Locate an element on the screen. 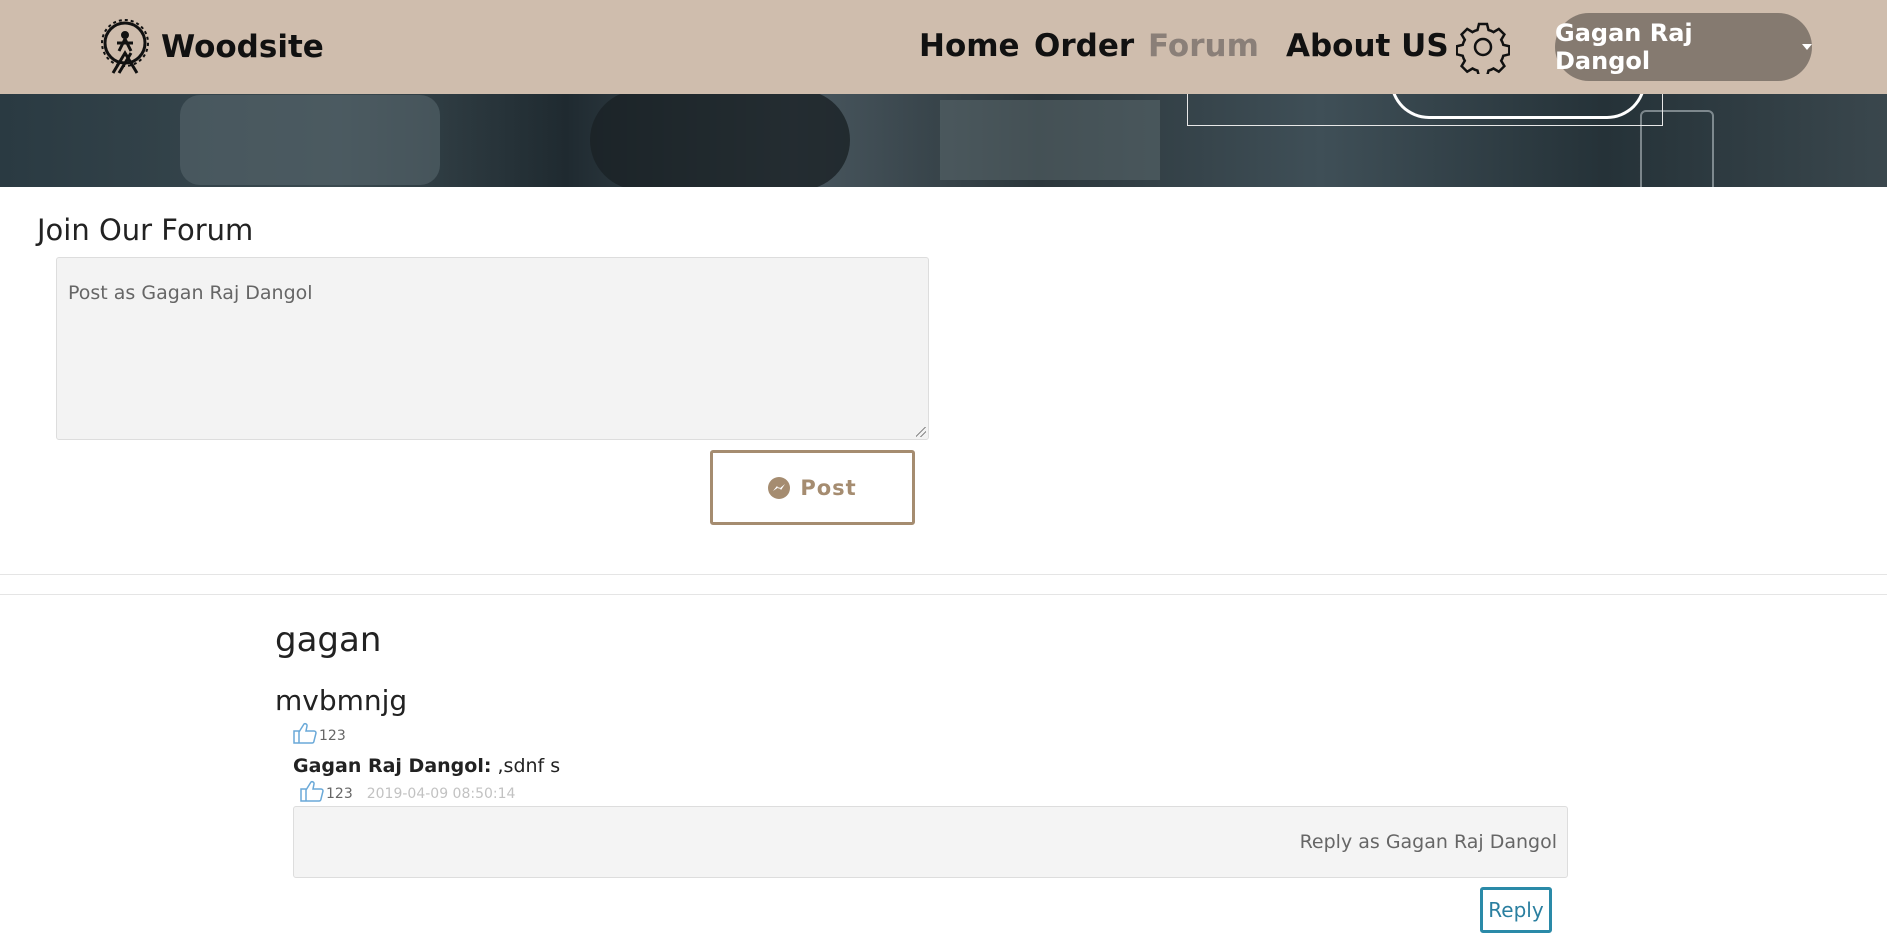  nav-home: Home is located at coordinates (969, 46).